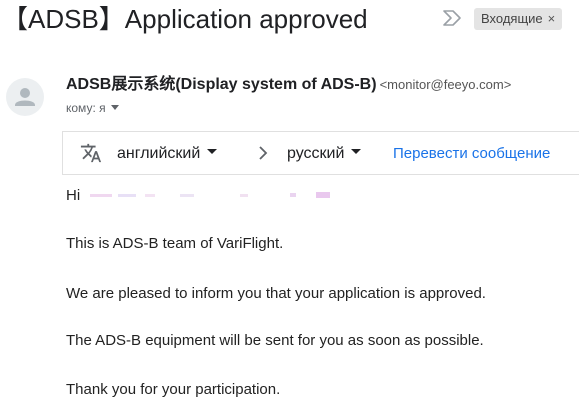 Image resolution: width=579 pixels, height=403 pixels. Describe the element at coordinates (91, 153) in the screenshot. I see `translate-icon` at that location.